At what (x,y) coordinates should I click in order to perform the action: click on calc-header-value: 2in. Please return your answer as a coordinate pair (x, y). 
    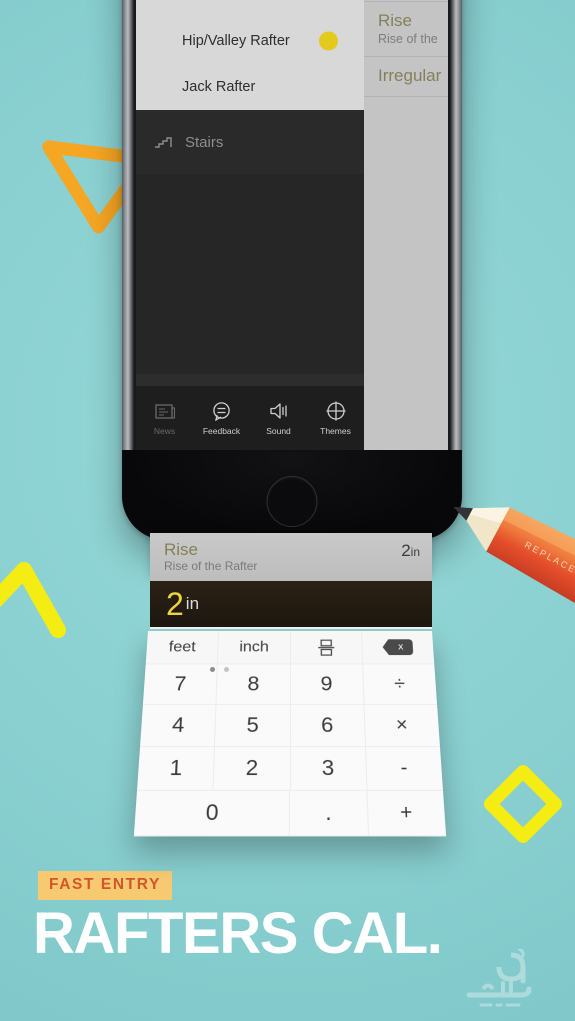
    Looking at the image, I should click on (410, 551).